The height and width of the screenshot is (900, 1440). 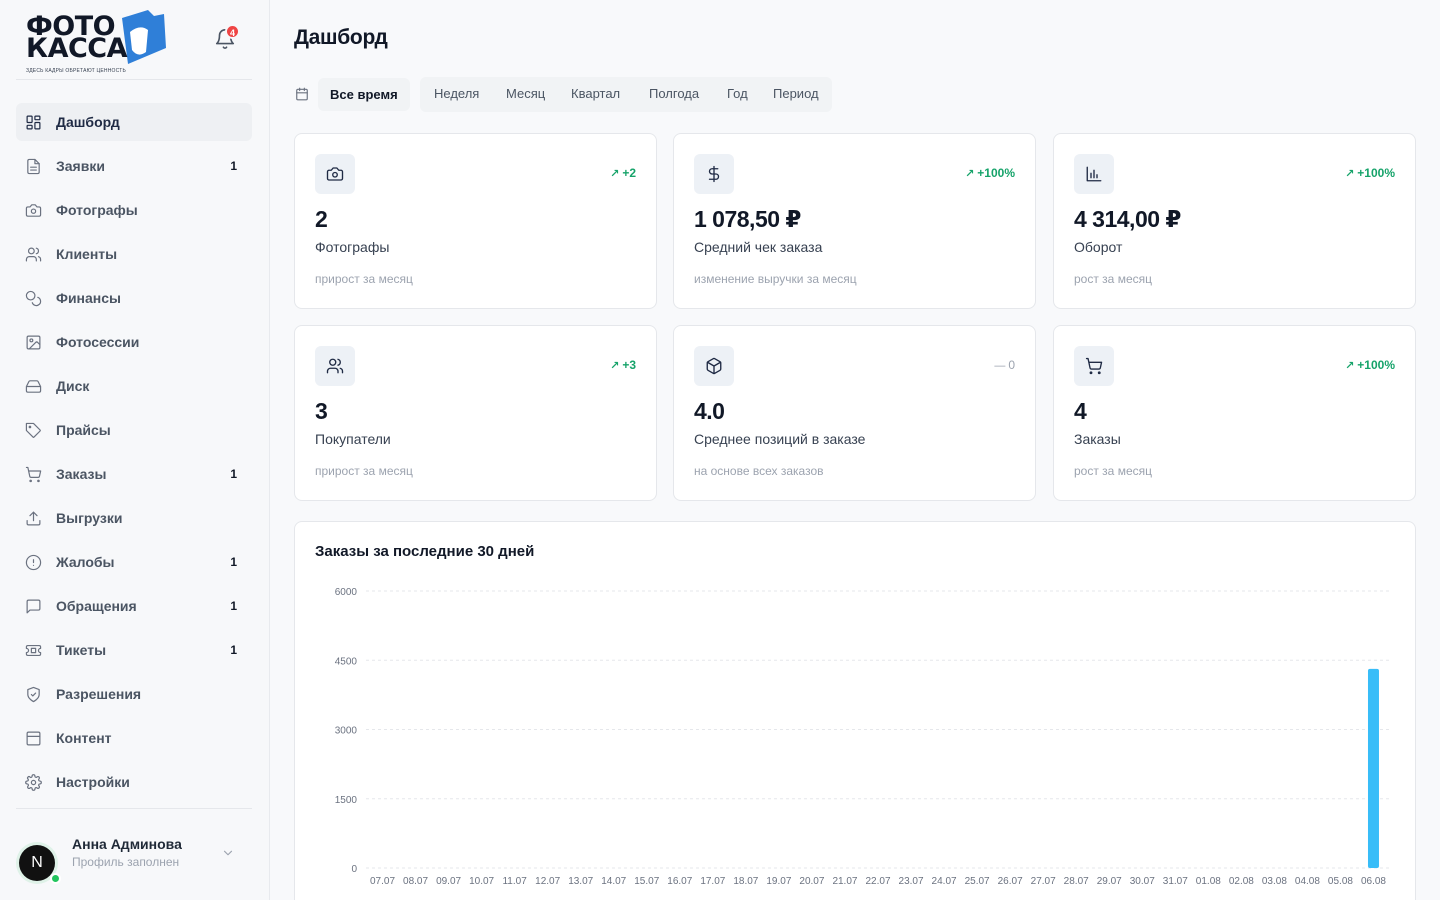 I want to click on period-tab-month: Месяц, so click(x=525, y=93).